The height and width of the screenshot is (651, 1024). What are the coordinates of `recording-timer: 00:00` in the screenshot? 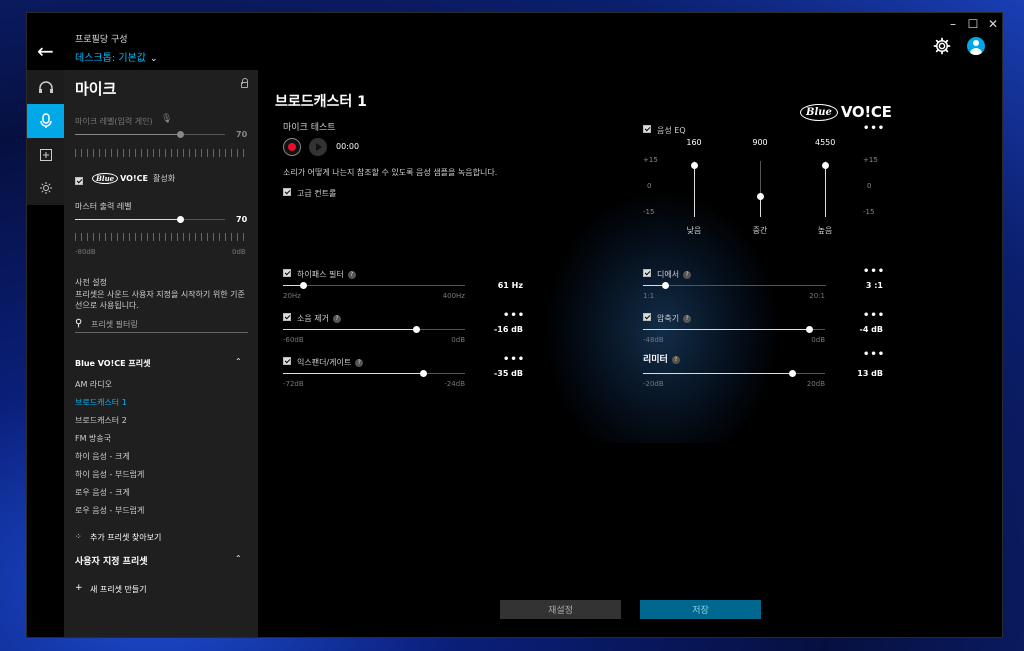 It's located at (348, 146).